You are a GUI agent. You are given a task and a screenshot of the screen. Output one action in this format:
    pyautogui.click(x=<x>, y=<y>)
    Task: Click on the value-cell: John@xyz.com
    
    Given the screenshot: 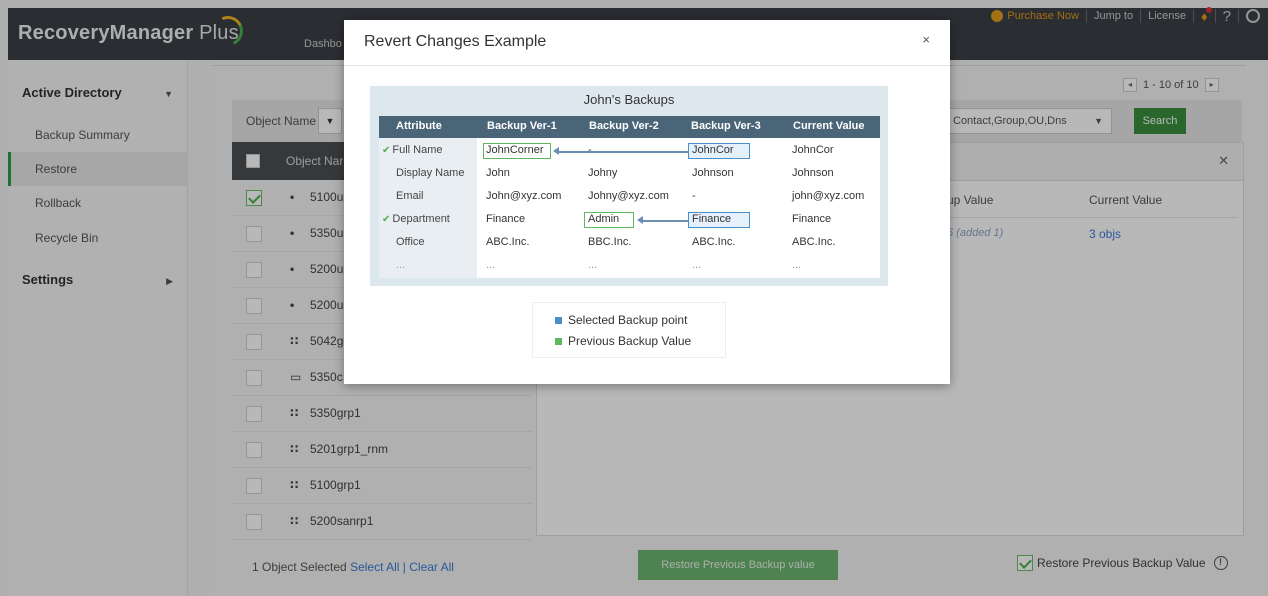 What is the action you would take?
    pyautogui.click(x=523, y=196)
    